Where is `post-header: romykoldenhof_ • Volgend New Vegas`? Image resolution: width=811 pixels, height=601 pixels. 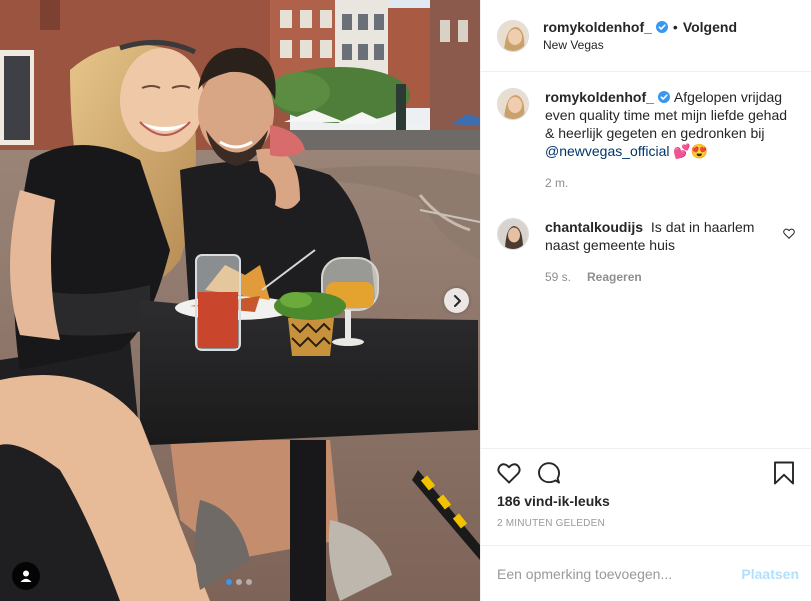 post-header: romykoldenhof_ • Volgend New Vegas is located at coordinates (646, 36).